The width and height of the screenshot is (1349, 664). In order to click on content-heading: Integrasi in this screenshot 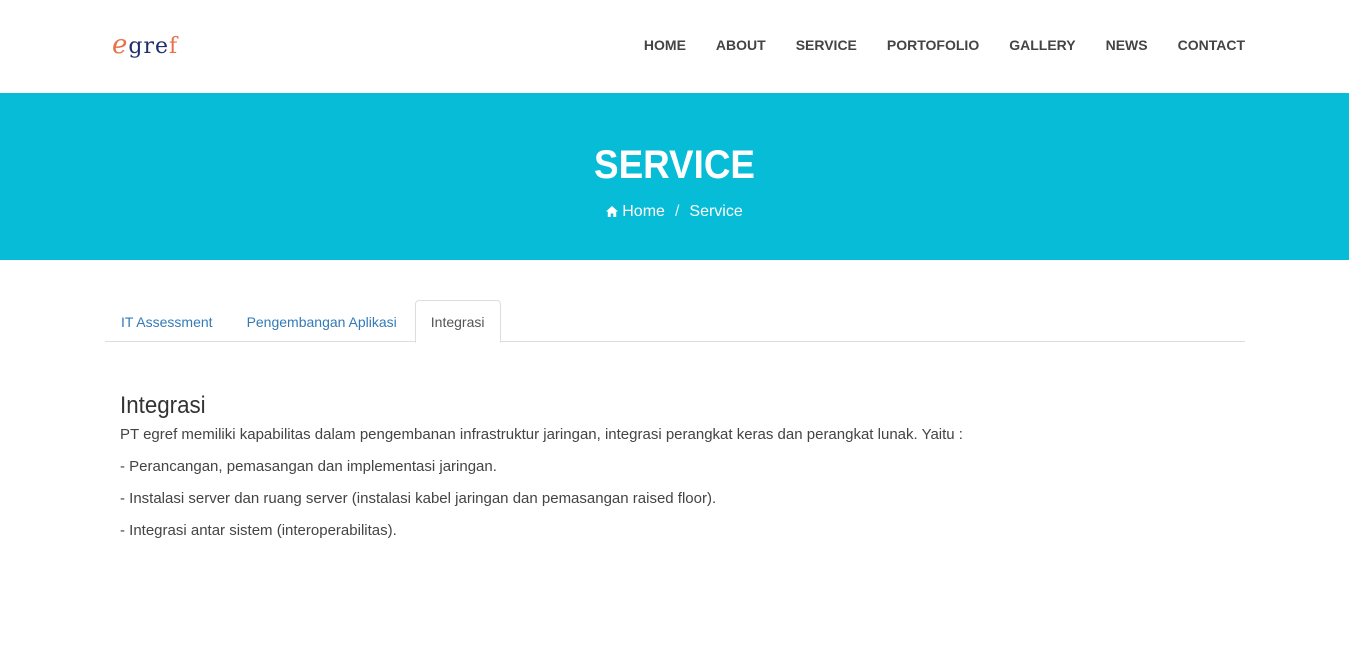, I will do `click(163, 405)`.